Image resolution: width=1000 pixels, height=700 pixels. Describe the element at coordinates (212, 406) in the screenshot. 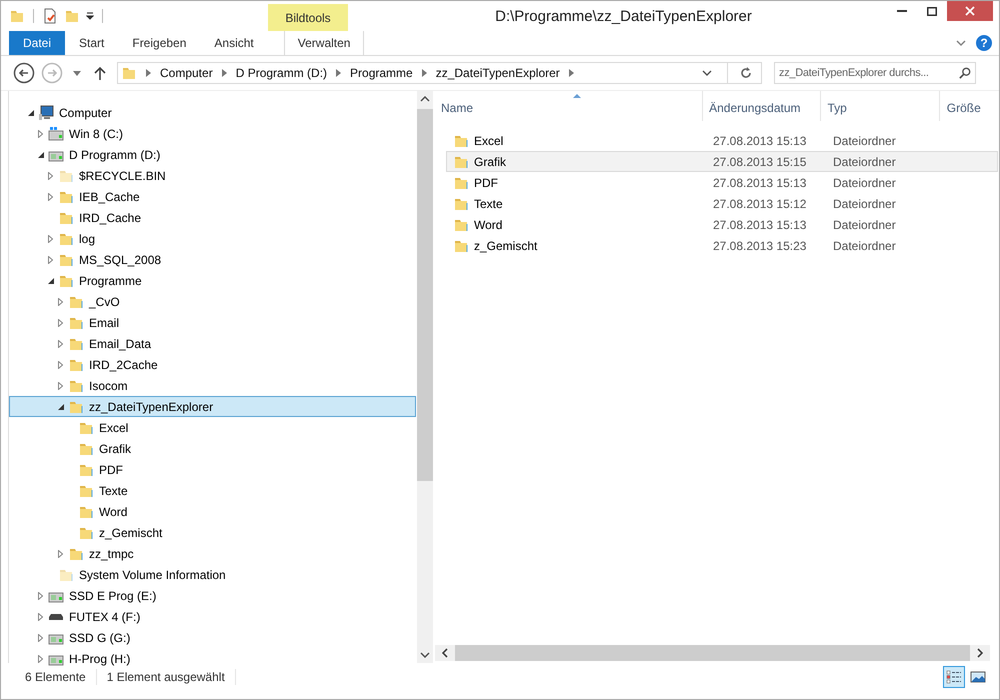

I see `tree-item: zz_DateiTypenExplorer` at that location.